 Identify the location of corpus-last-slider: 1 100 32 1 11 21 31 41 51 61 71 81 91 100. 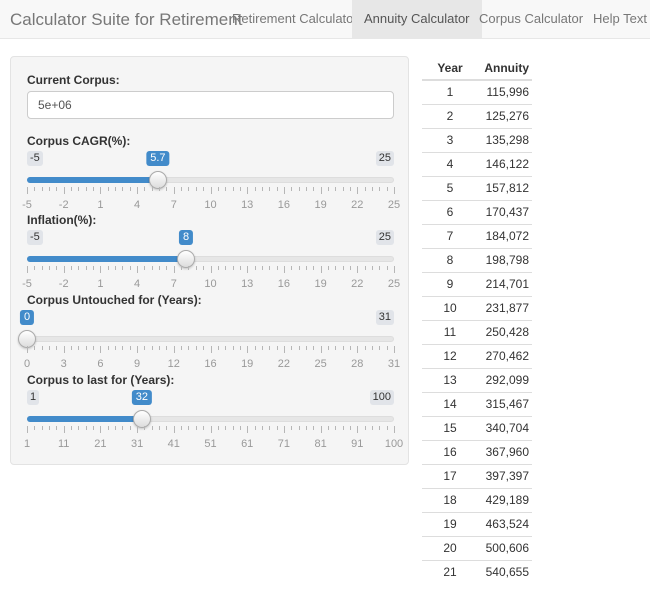
(213, 421).